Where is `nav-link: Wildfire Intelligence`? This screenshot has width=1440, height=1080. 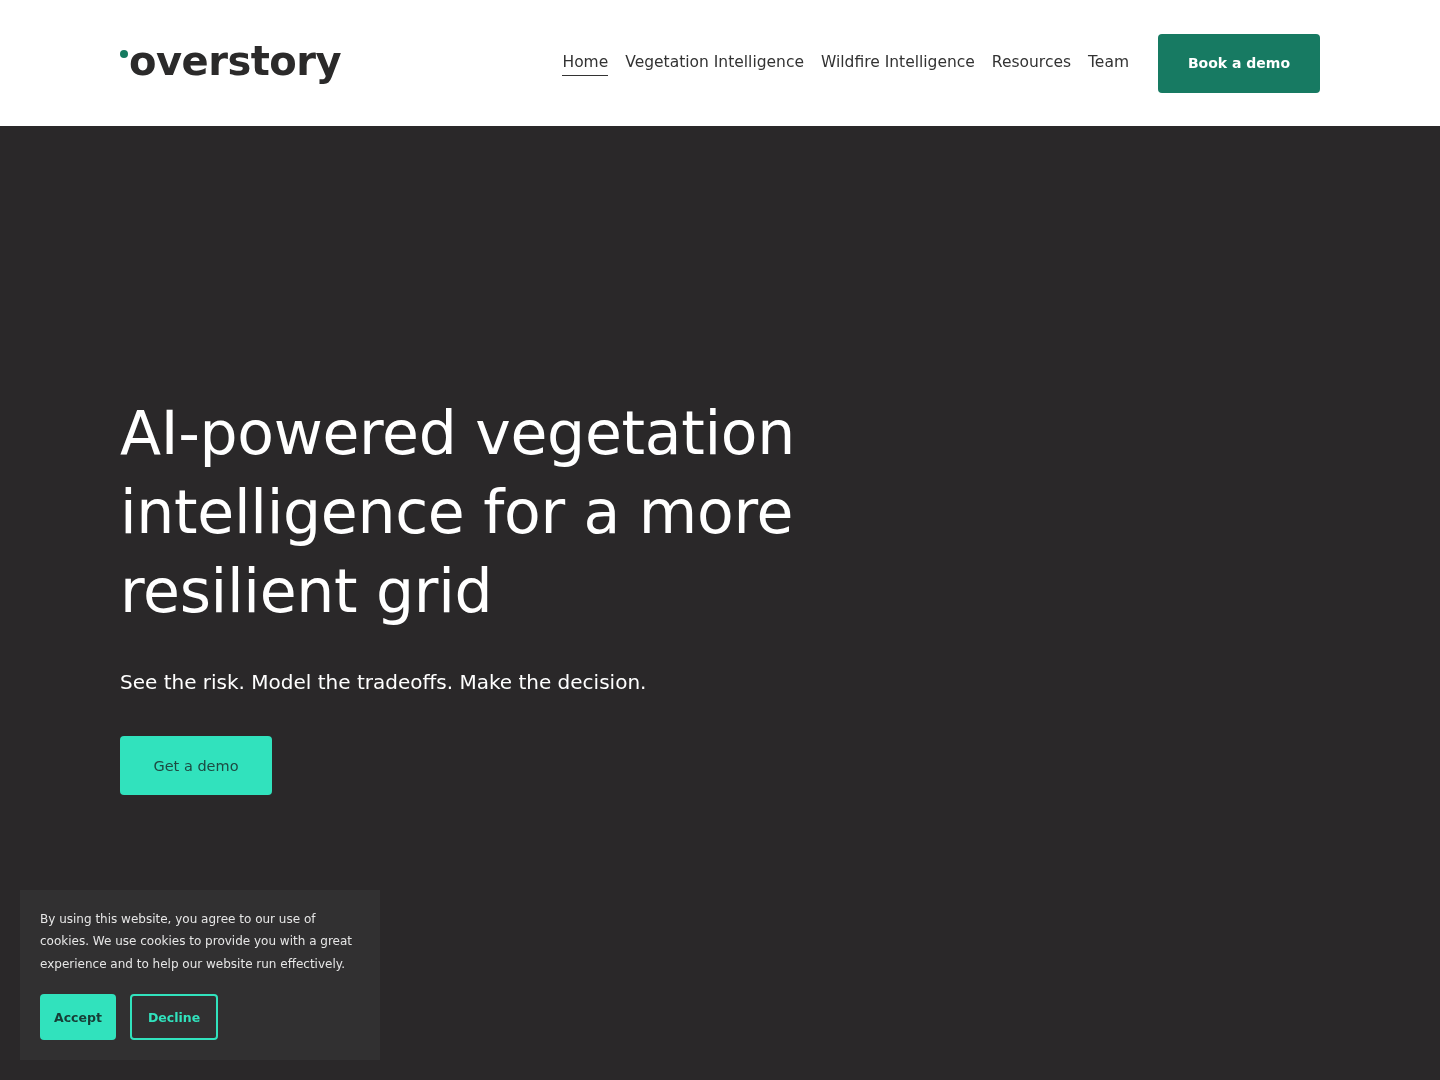
nav-link: Wildfire Intelligence is located at coordinates (897, 63).